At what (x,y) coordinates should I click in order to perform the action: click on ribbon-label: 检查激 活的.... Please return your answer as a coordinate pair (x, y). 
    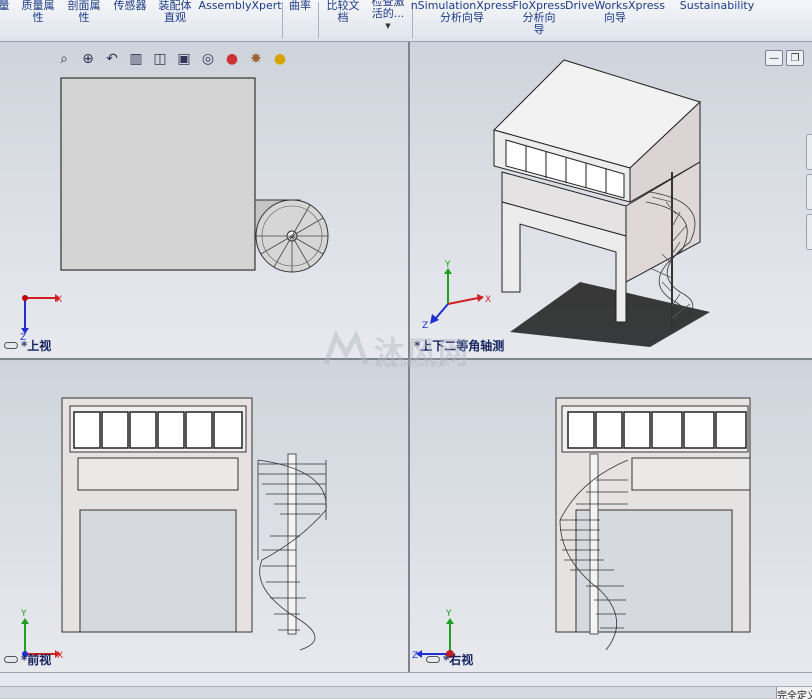
    Looking at the image, I should click on (388, 10).